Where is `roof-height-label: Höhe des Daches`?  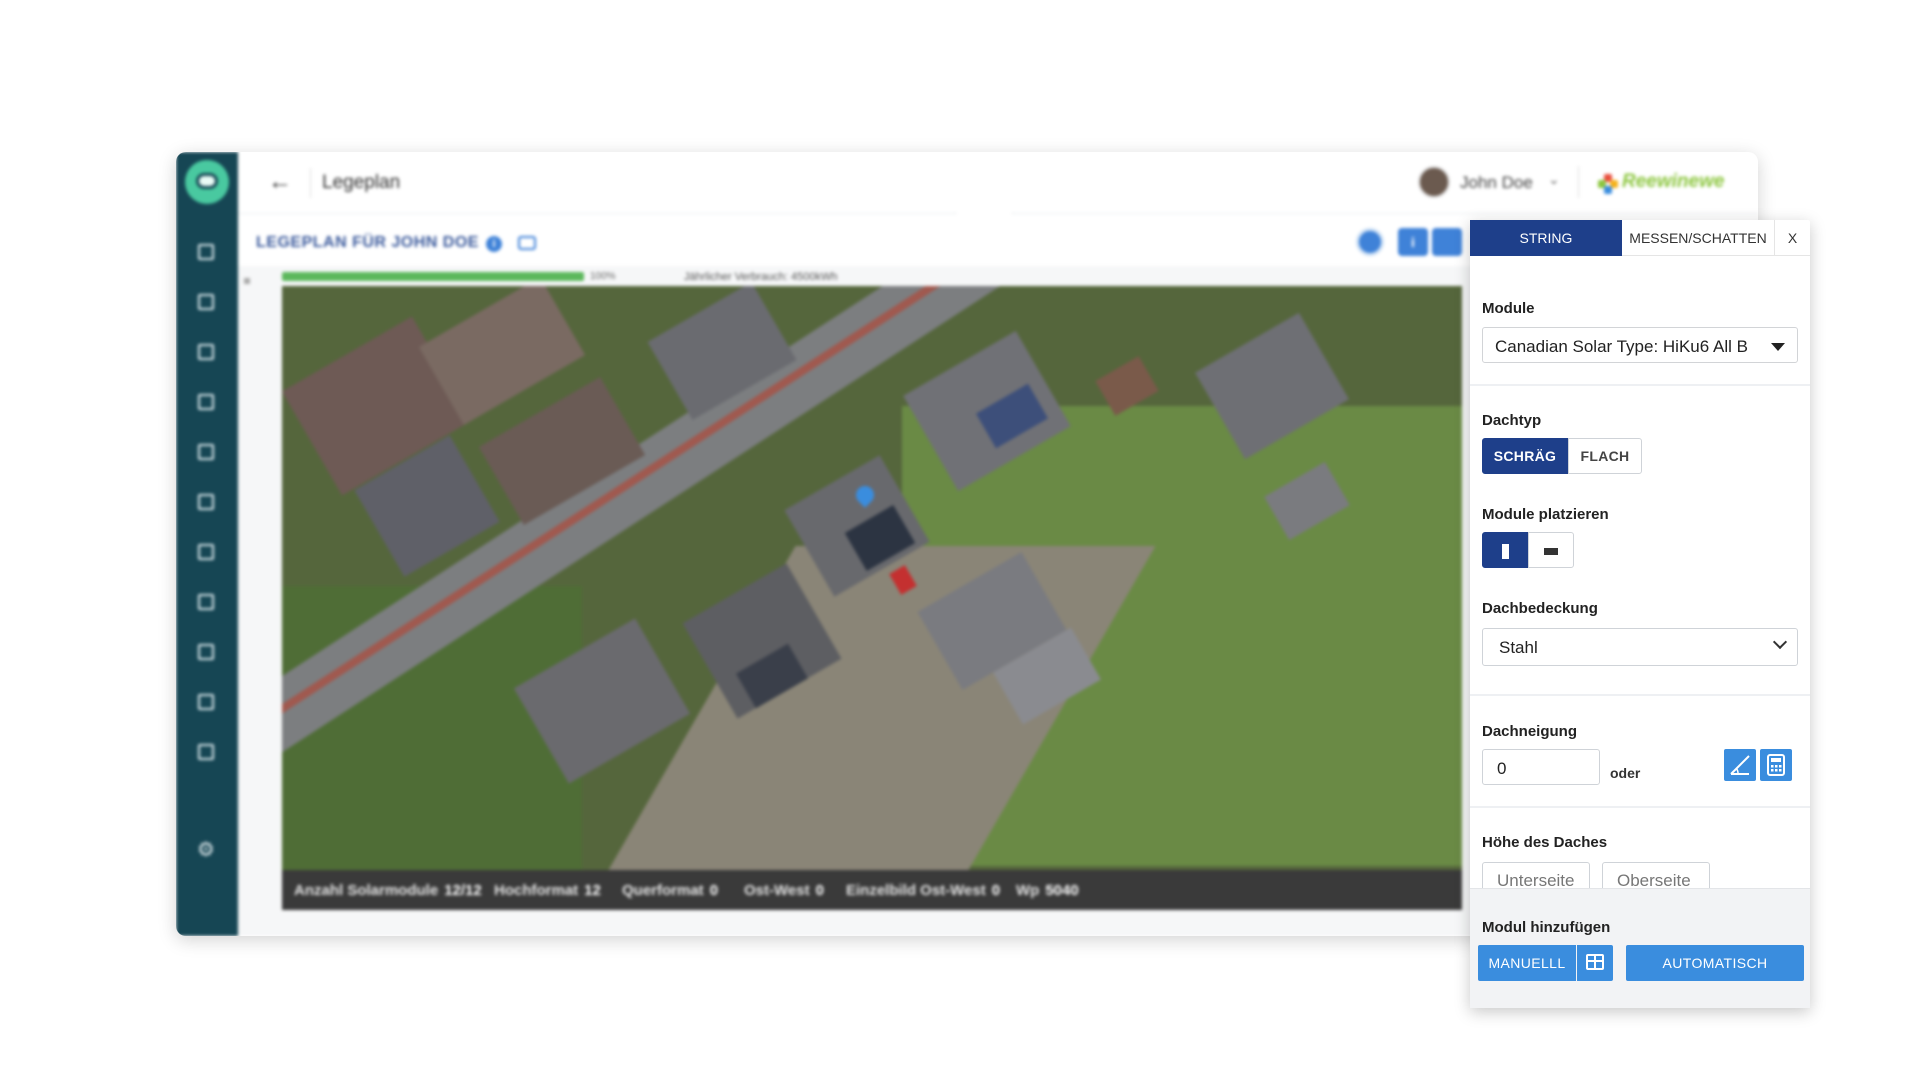 roof-height-label: Höhe des Daches is located at coordinates (1545, 842).